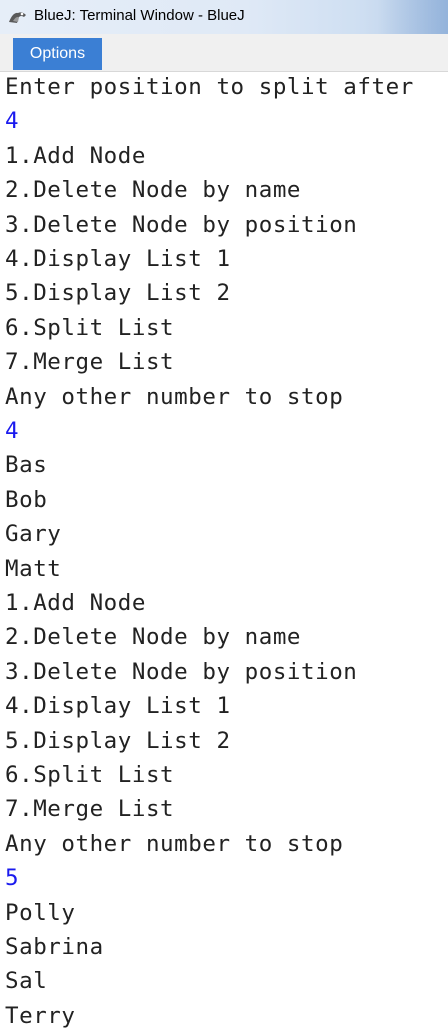  What do you see at coordinates (54, 947) in the screenshot?
I see `terminal-output-line: Sabrina` at bounding box center [54, 947].